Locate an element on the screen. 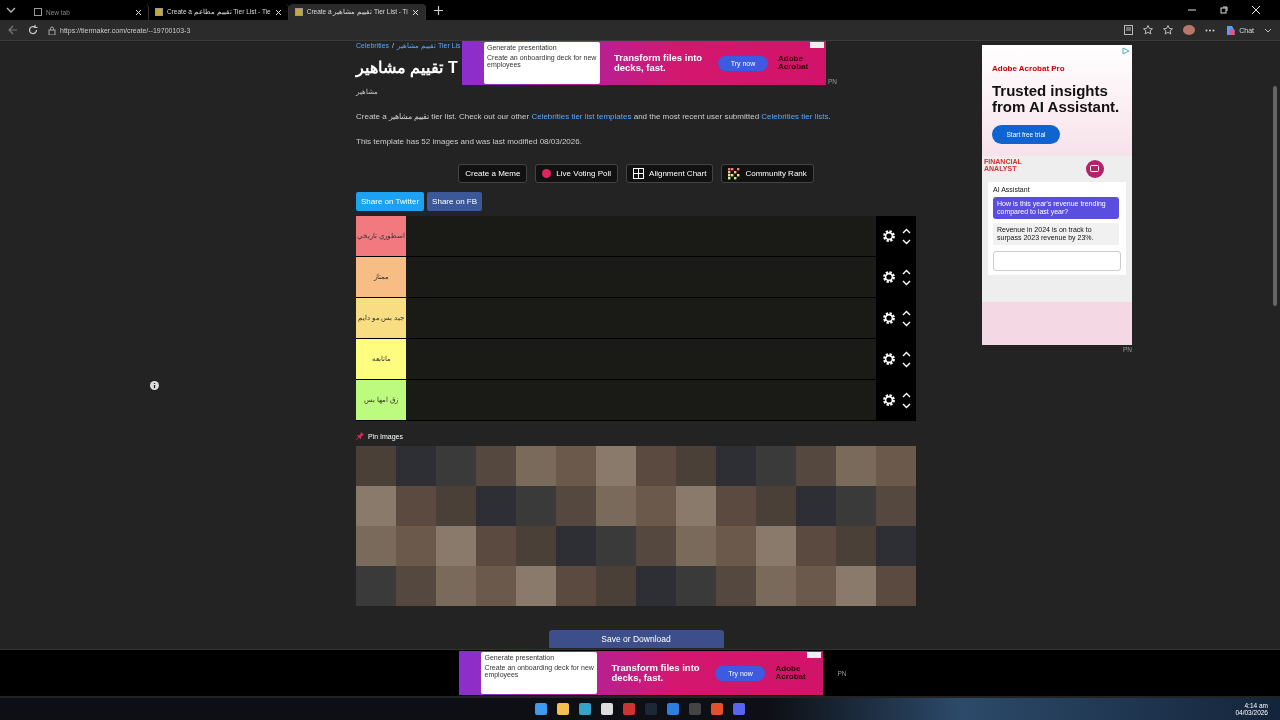 This screenshot has height=720, width=1280. action-button: Alignment Chart is located at coordinates (670, 173).